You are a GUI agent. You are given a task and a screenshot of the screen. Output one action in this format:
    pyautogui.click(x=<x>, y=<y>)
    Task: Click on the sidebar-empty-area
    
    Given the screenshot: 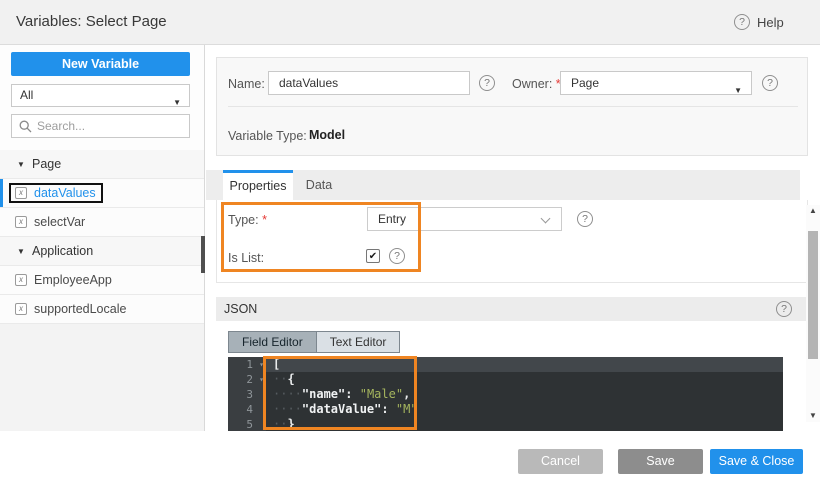 What is the action you would take?
    pyautogui.click(x=102, y=377)
    